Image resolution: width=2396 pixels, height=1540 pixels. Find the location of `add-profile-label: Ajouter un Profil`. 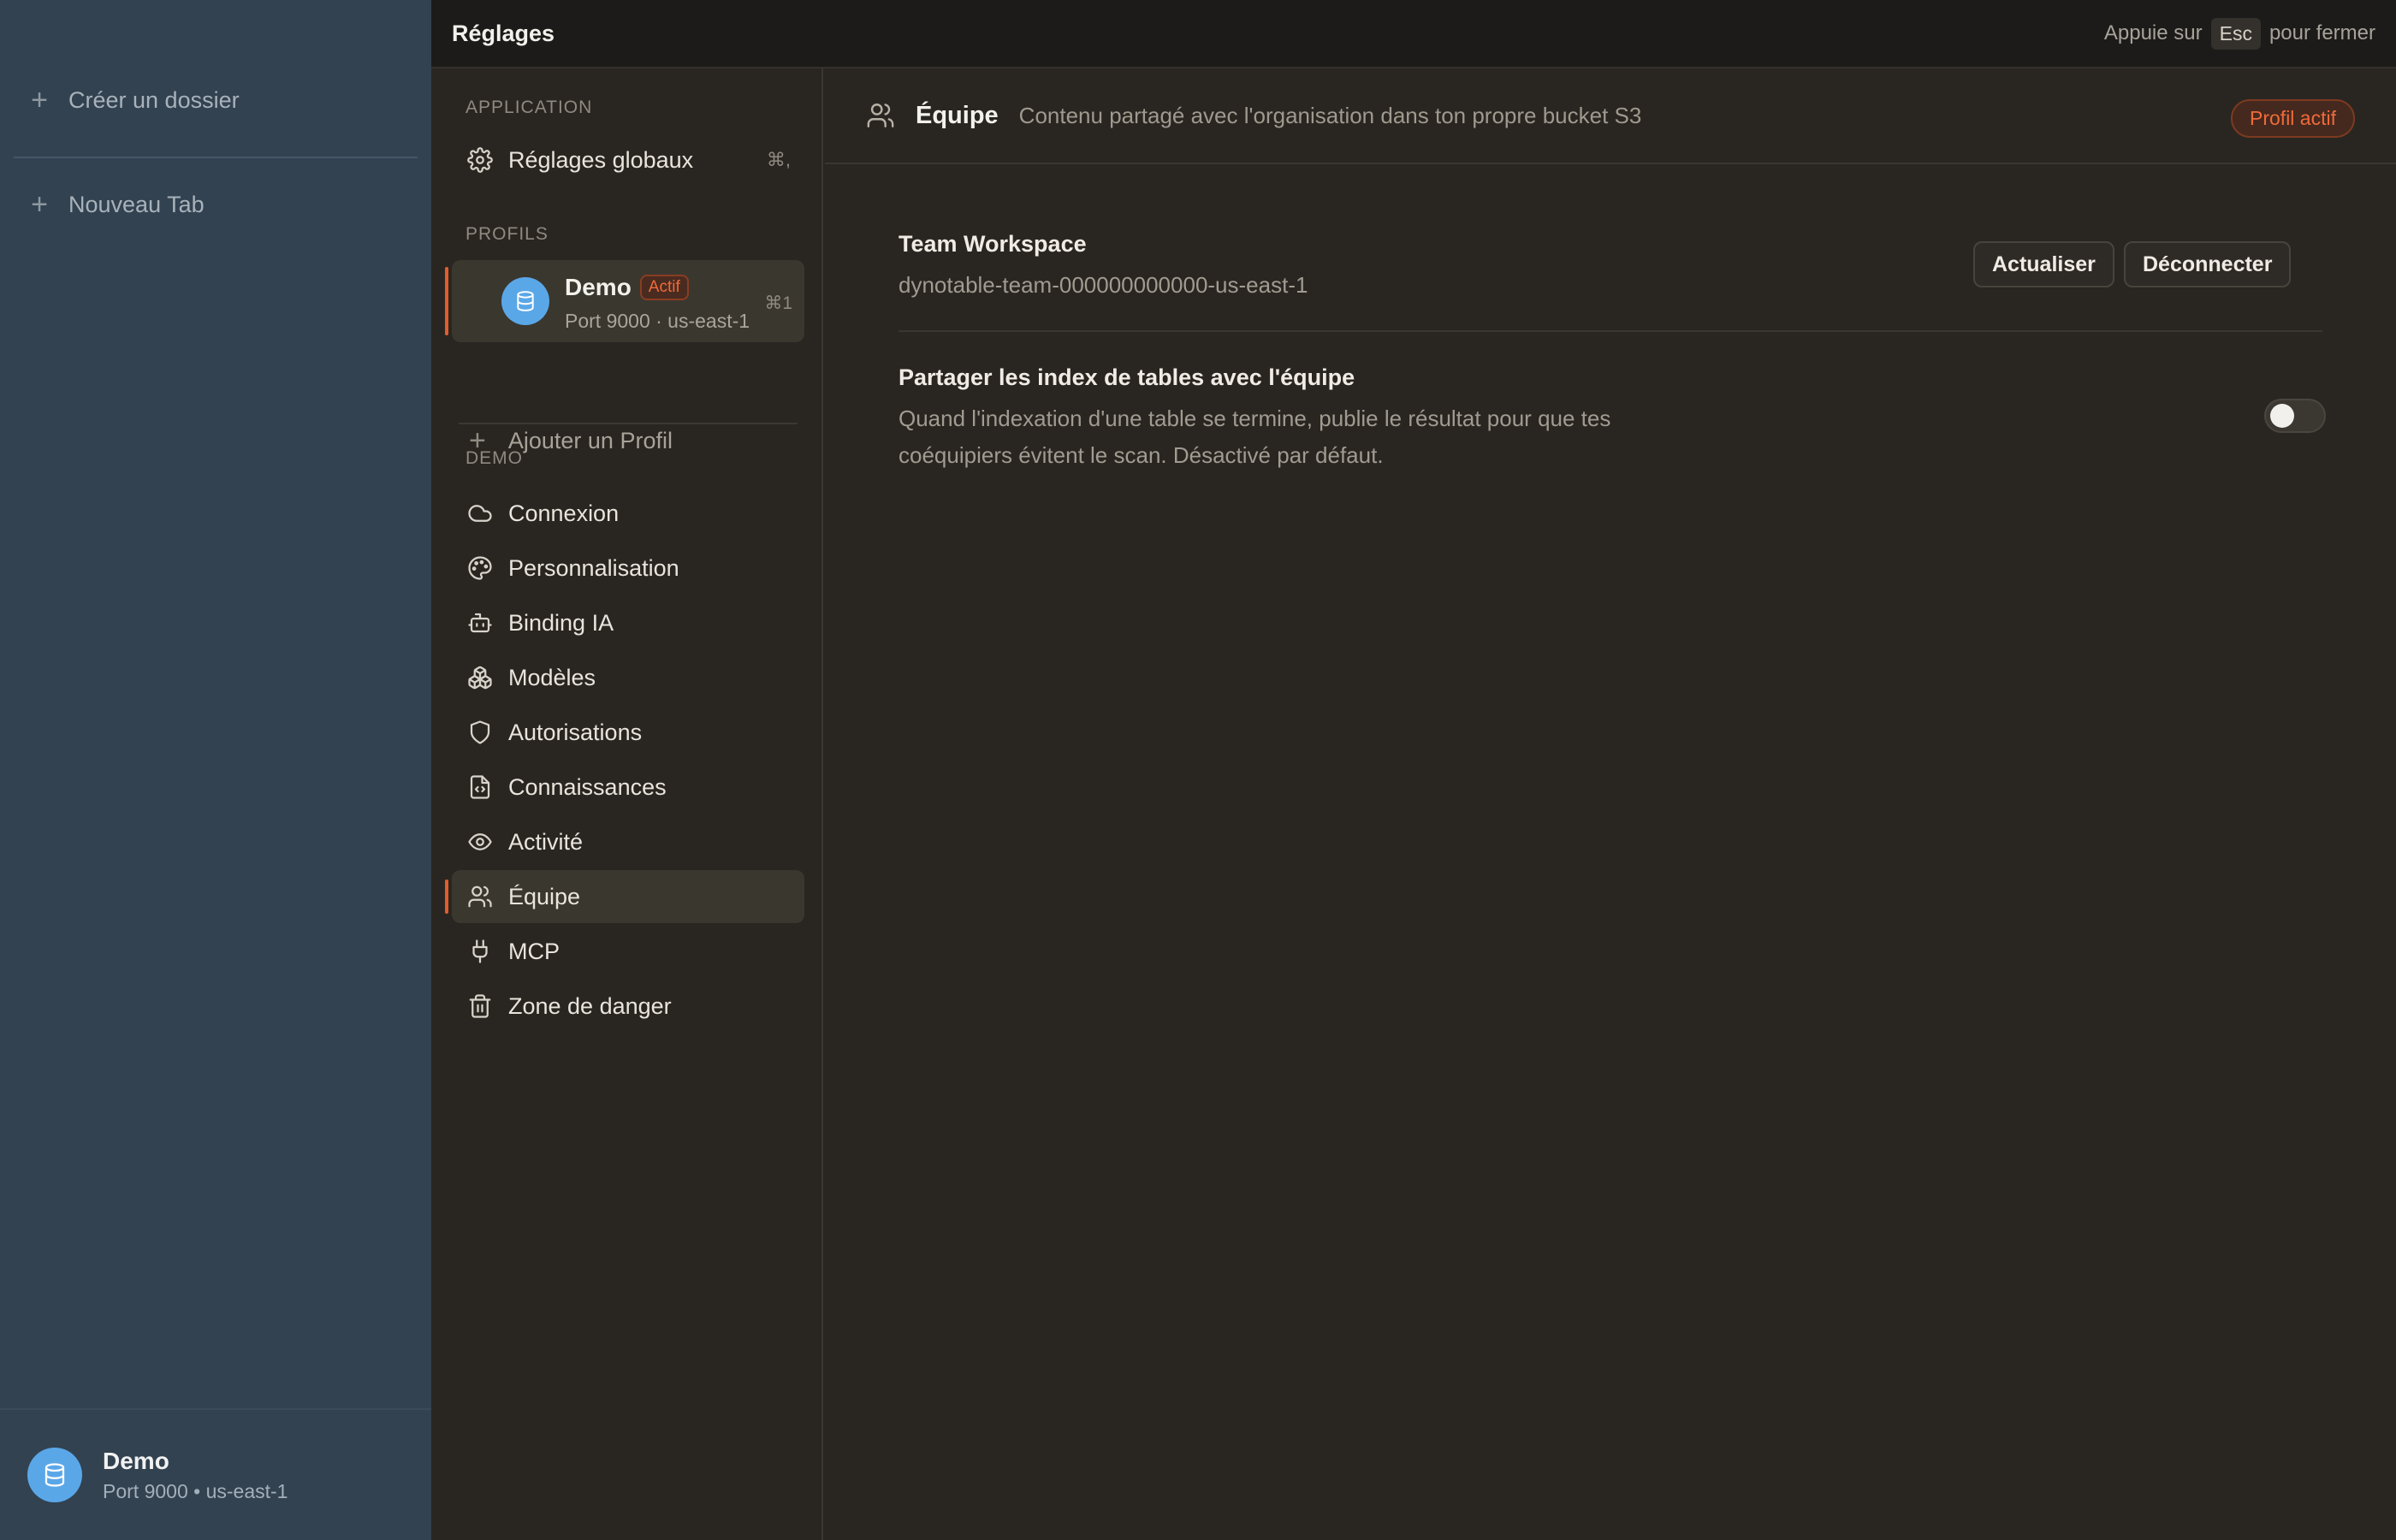

add-profile-label: Ajouter un Profil is located at coordinates (590, 440).